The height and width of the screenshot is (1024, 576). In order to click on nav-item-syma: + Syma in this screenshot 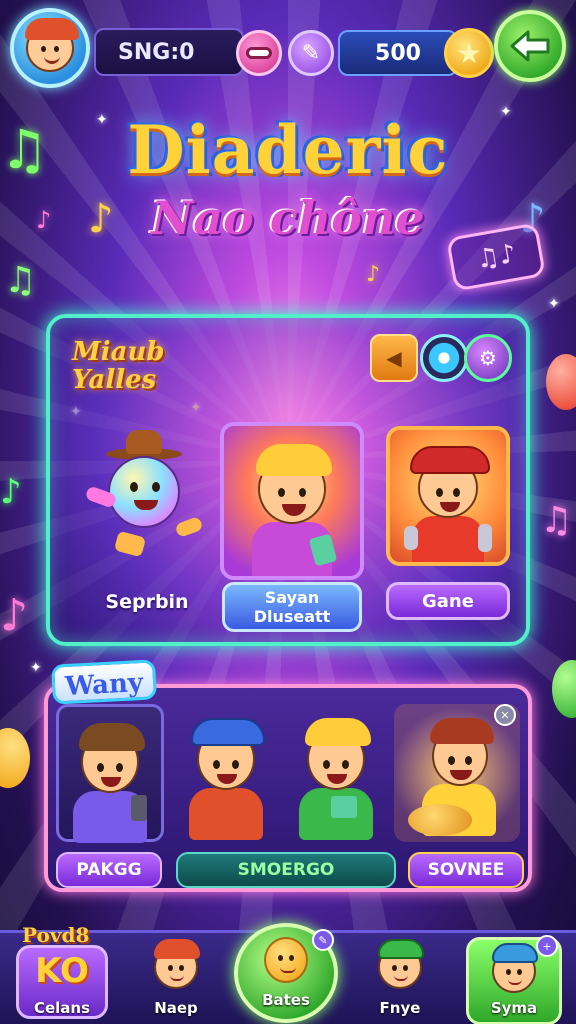, I will do `click(514, 979)`.